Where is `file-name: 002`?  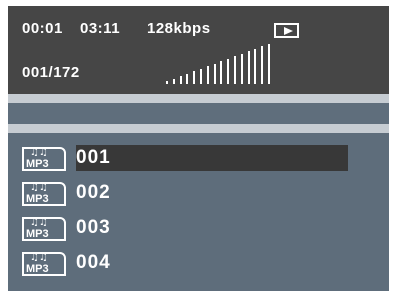
file-name: 002 is located at coordinates (93, 192).